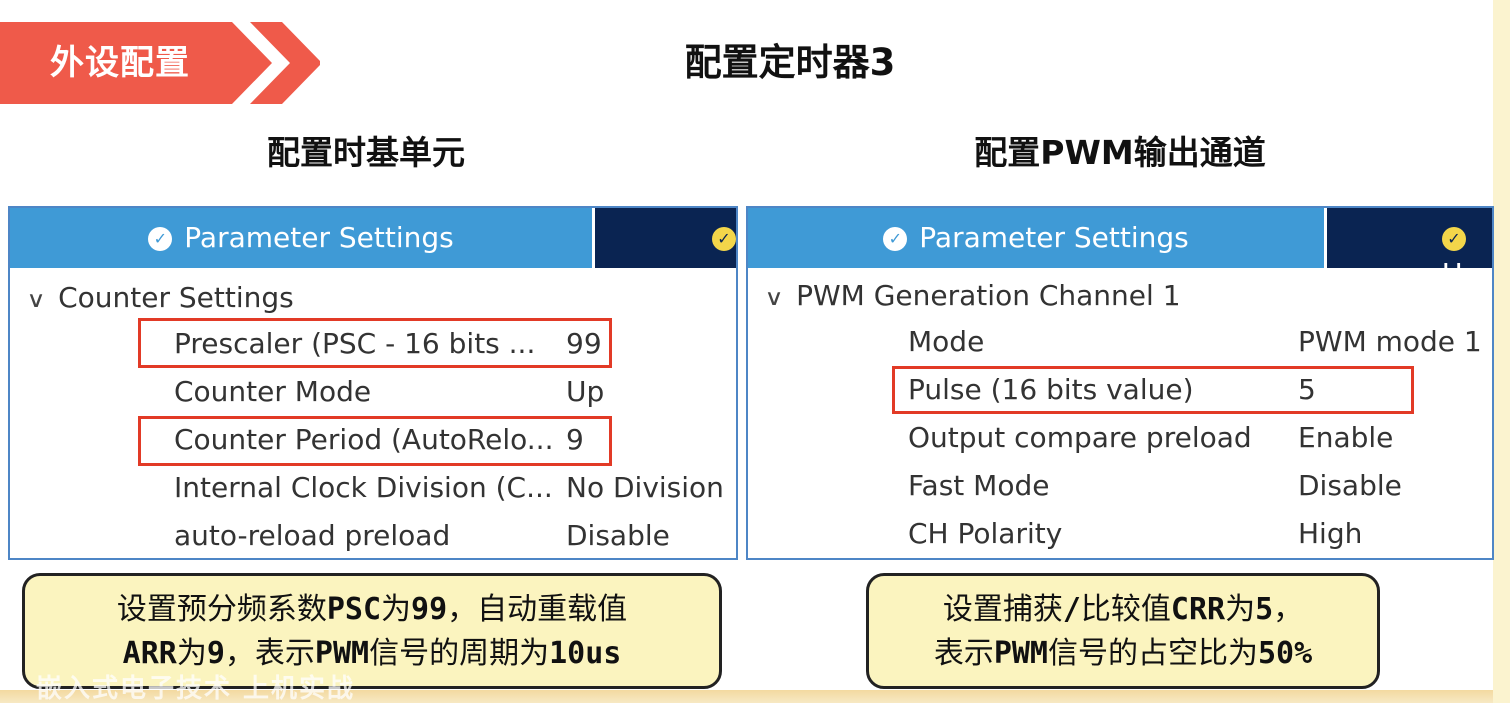 The height and width of the screenshot is (705, 1510). What do you see at coordinates (946, 341) in the screenshot?
I see `setting-label: Mode` at bounding box center [946, 341].